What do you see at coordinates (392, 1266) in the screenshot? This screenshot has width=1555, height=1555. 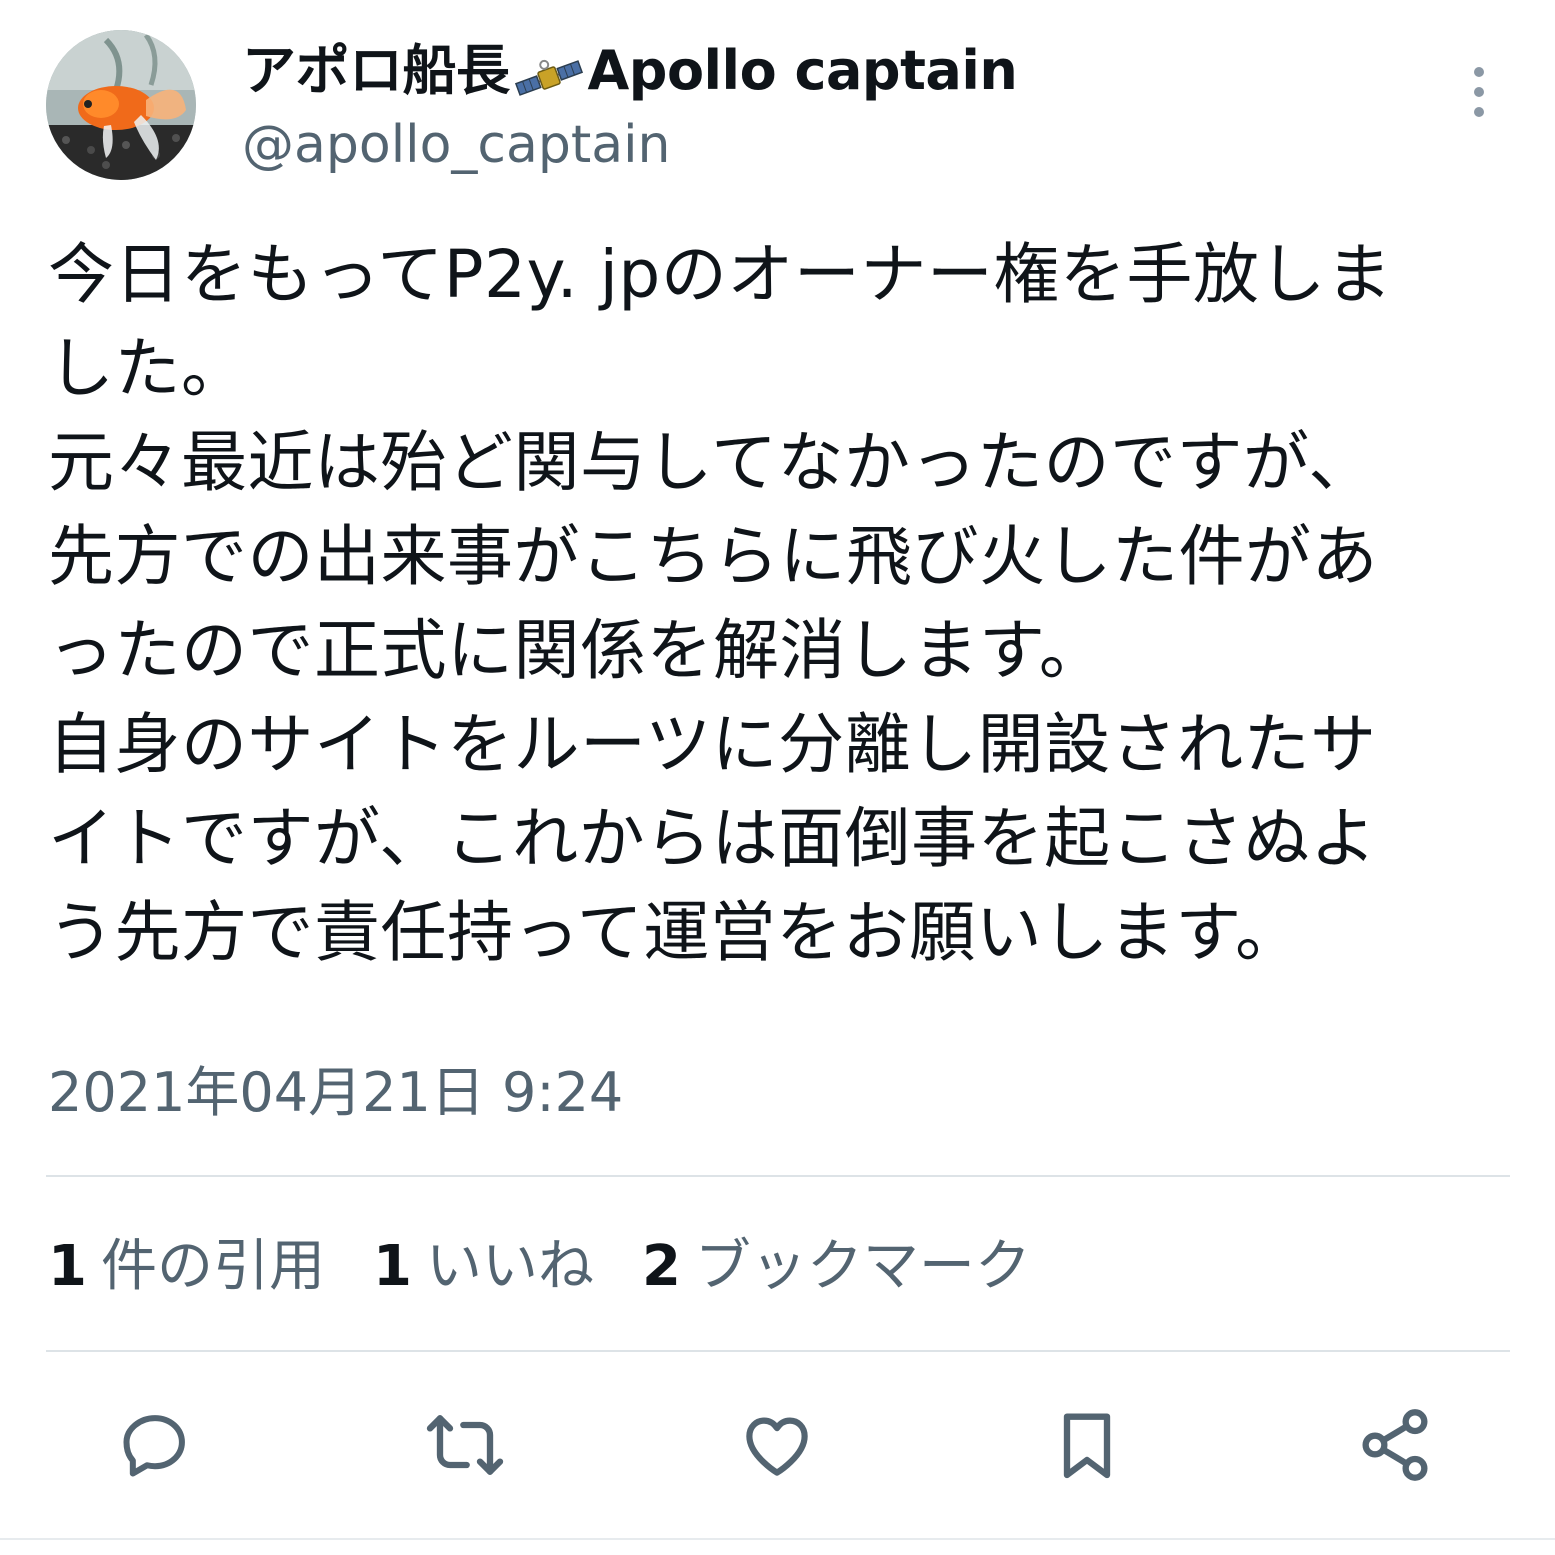 I see `like-count-number: 1` at bounding box center [392, 1266].